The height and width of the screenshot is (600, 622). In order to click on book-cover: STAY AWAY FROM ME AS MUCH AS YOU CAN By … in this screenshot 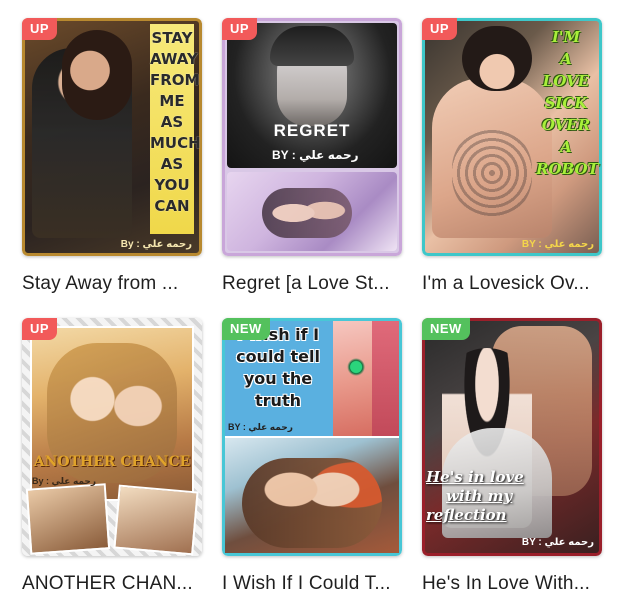, I will do `click(112, 137)`.